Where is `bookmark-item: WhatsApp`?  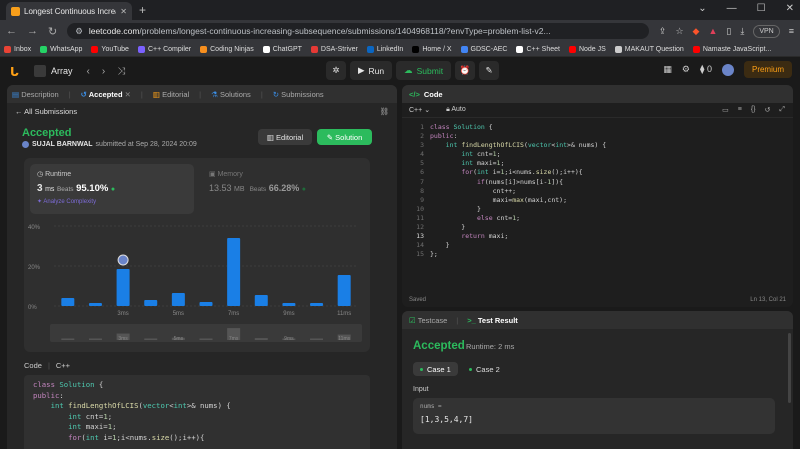
bookmark-item: WhatsApp is located at coordinates (61, 49).